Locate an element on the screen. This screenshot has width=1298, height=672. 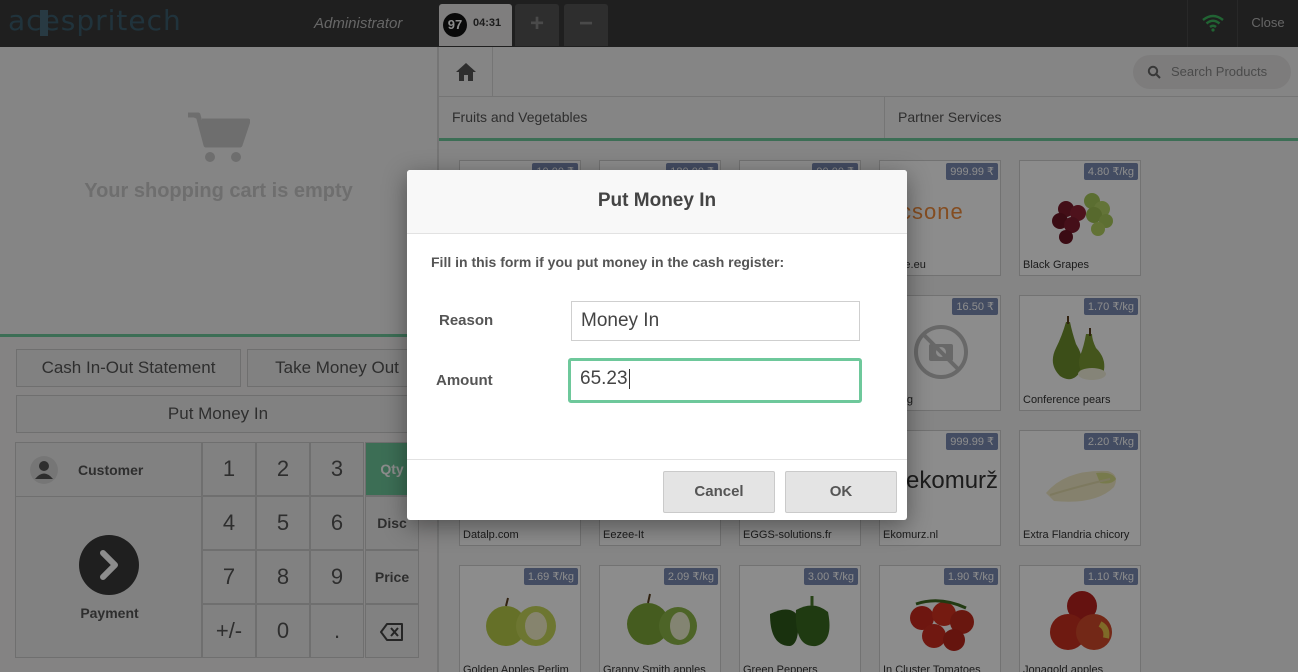
ok-button: OK is located at coordinates (841, 492).